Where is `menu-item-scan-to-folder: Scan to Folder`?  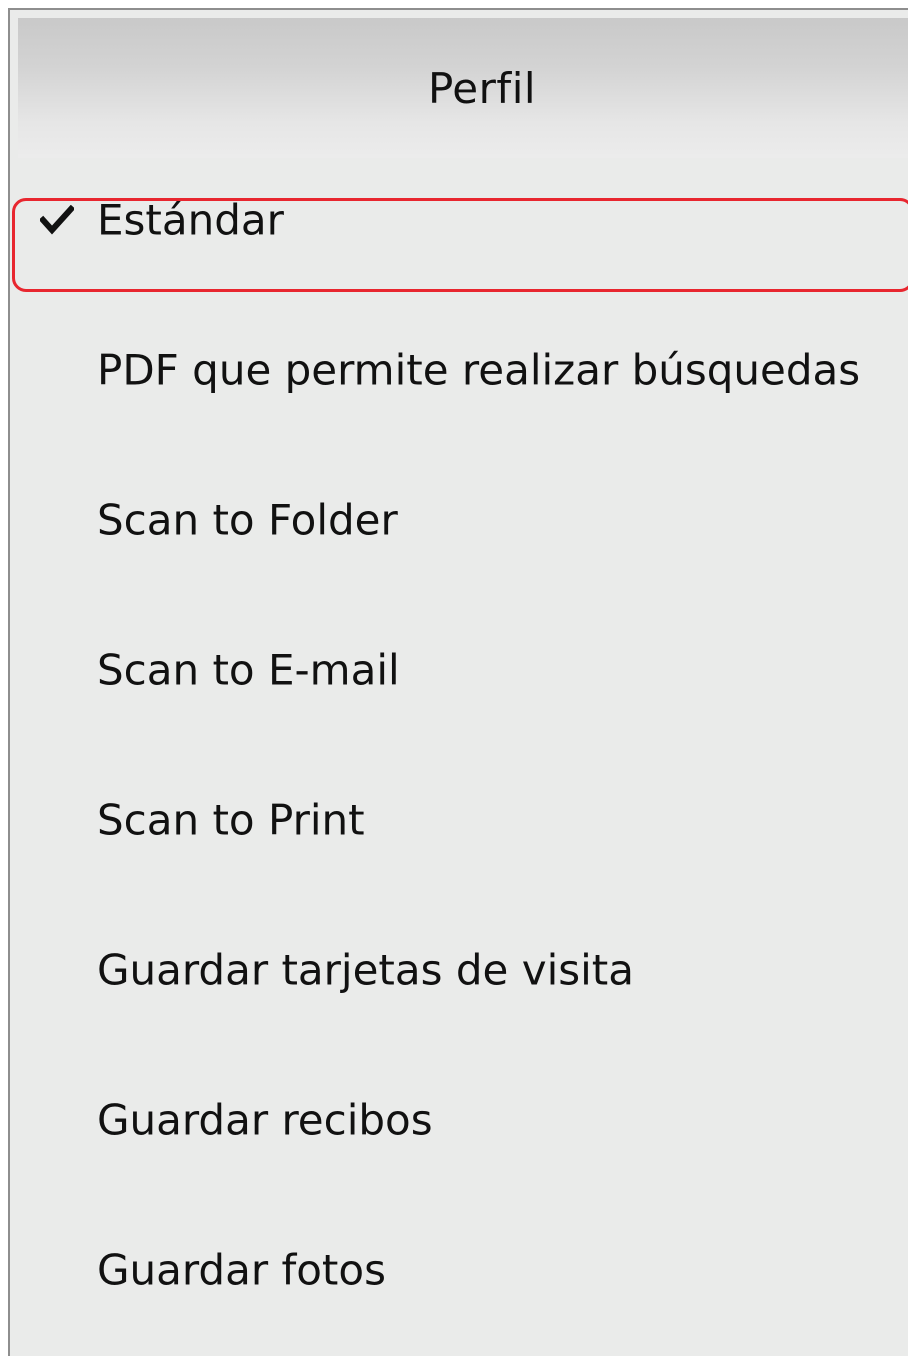 menu-item-scan-to-folder: Scan to Folder is located at coordinates (459, 520).